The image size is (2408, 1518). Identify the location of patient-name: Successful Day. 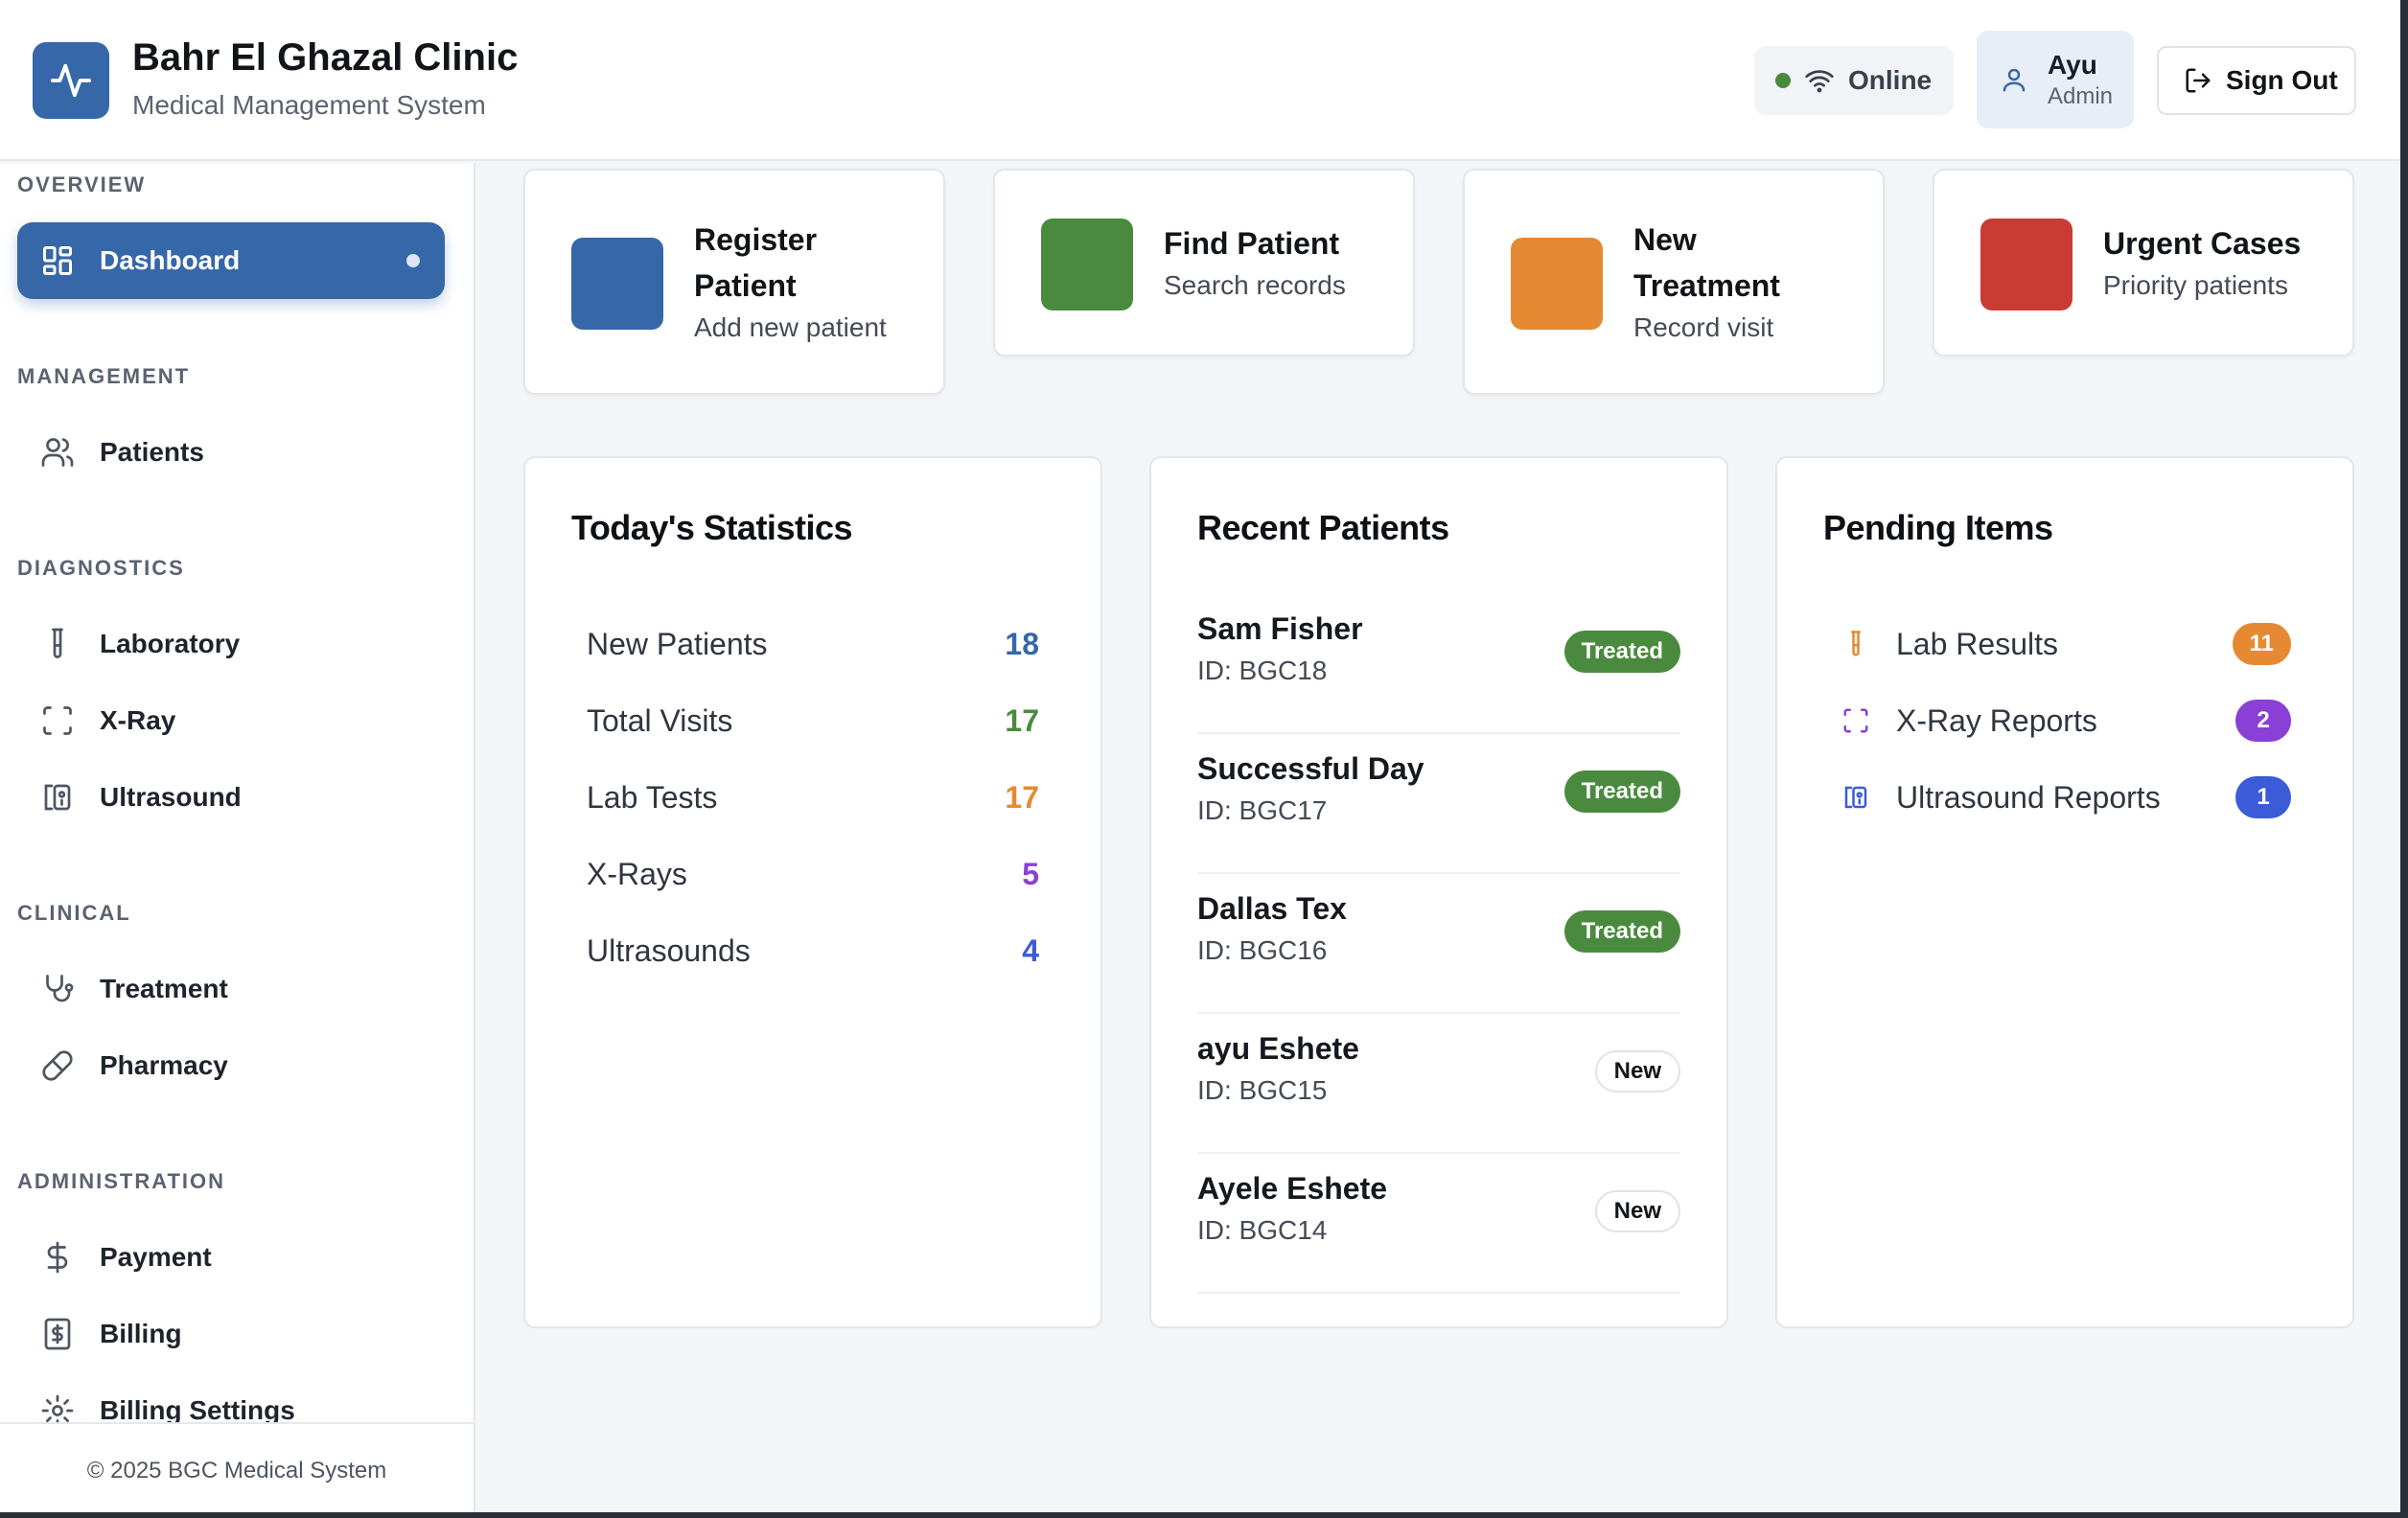
(1310, 768).